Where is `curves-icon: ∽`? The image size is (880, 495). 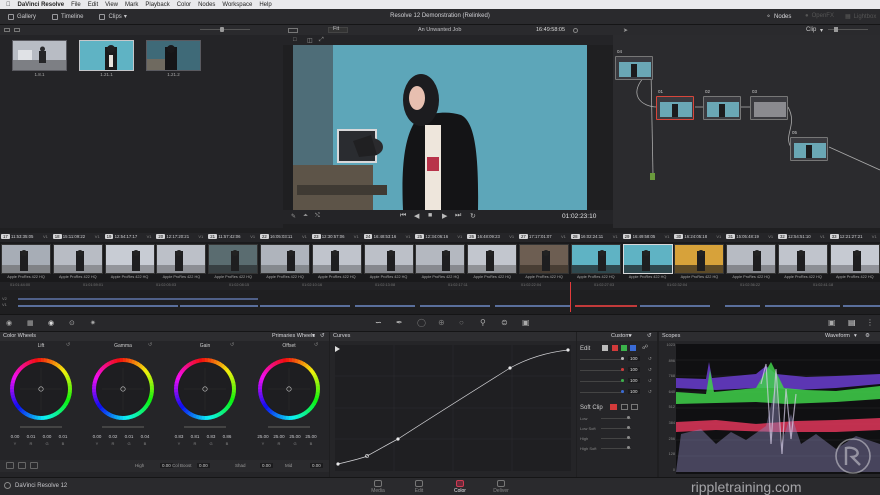
curves-icon: ∽ is located at coordinates (378, 322).